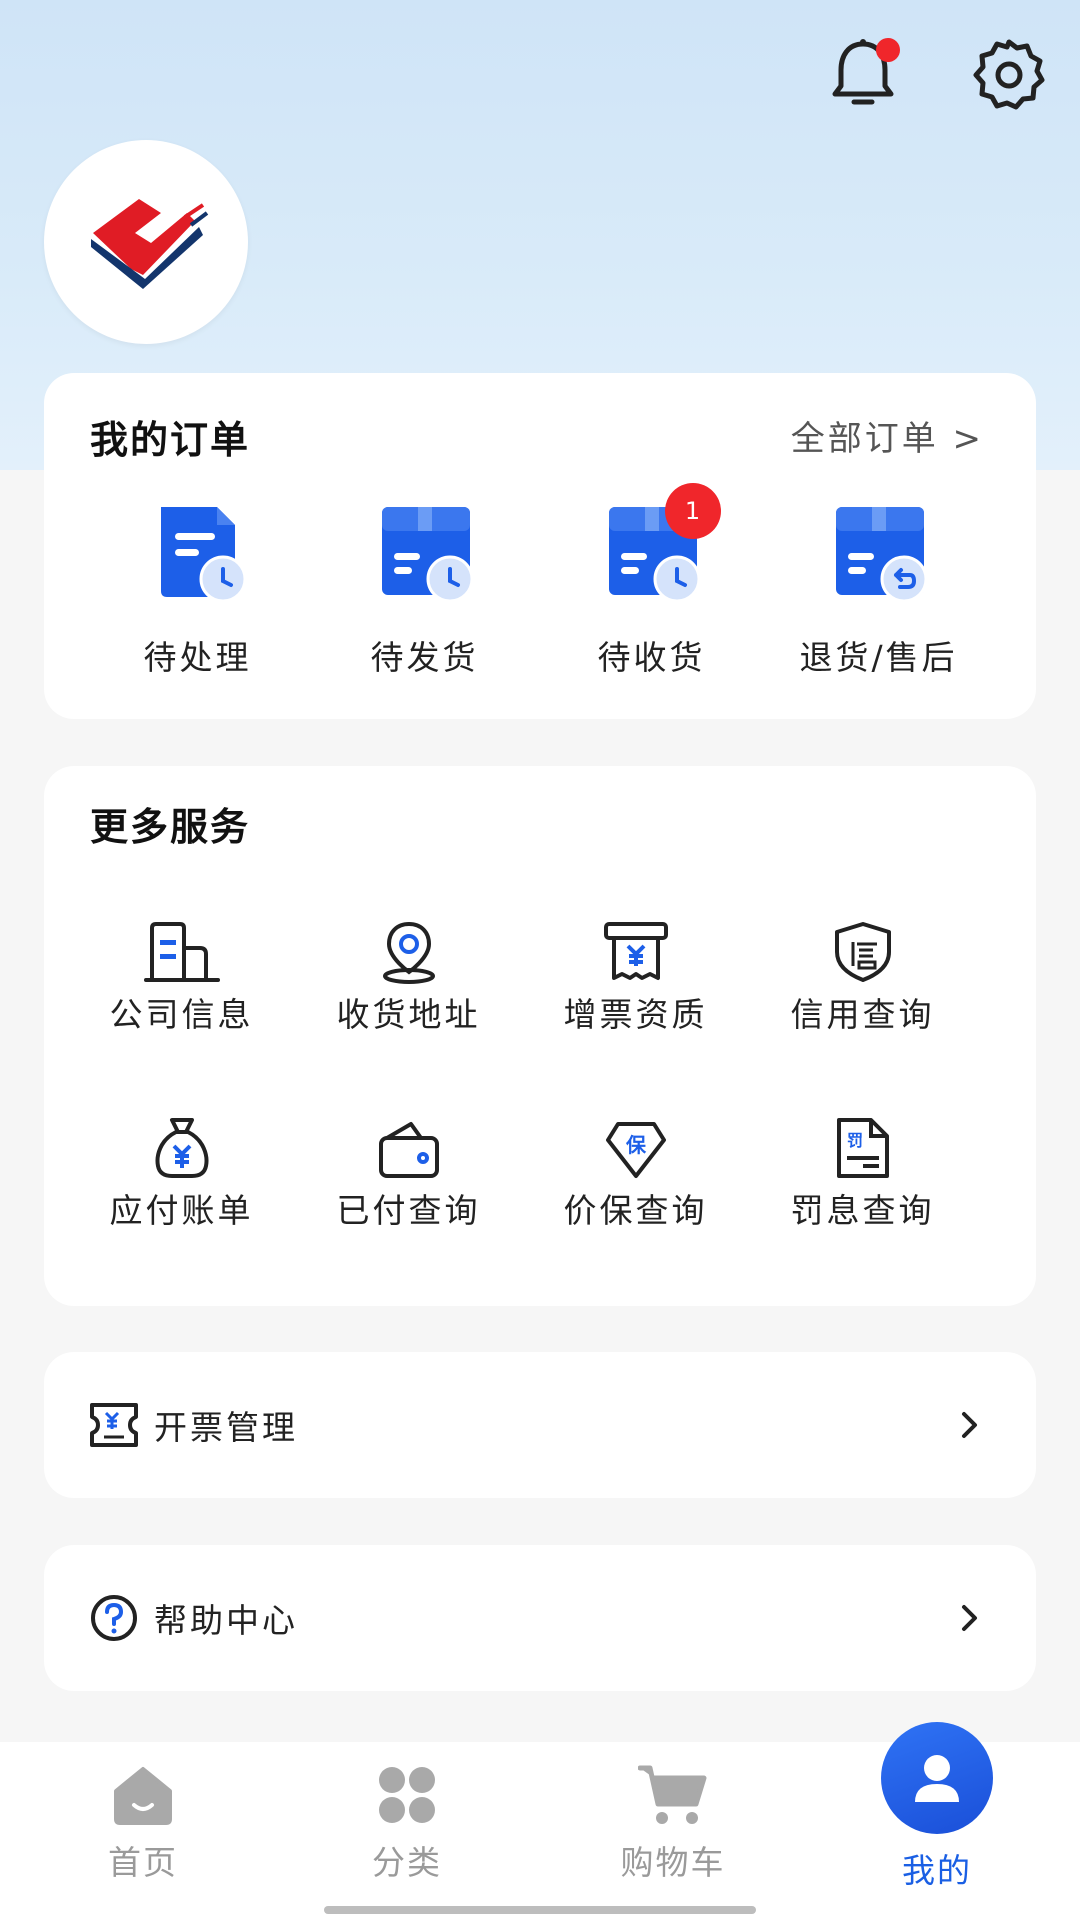 The image size is (1080, 1920). I want to click on service-vat-invoice: 增票资质, so click(635, 1012).